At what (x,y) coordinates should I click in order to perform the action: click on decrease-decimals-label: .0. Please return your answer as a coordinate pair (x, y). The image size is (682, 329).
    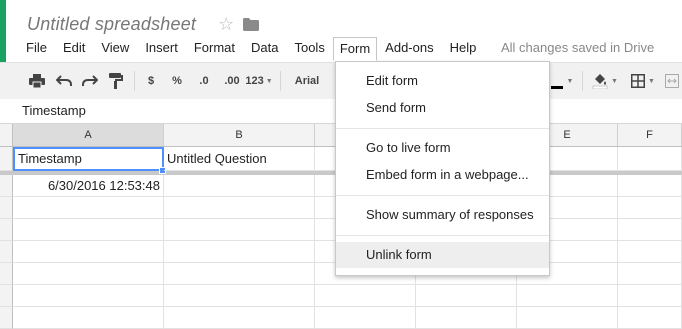
    Looking at the image, I should click on (204, 81).